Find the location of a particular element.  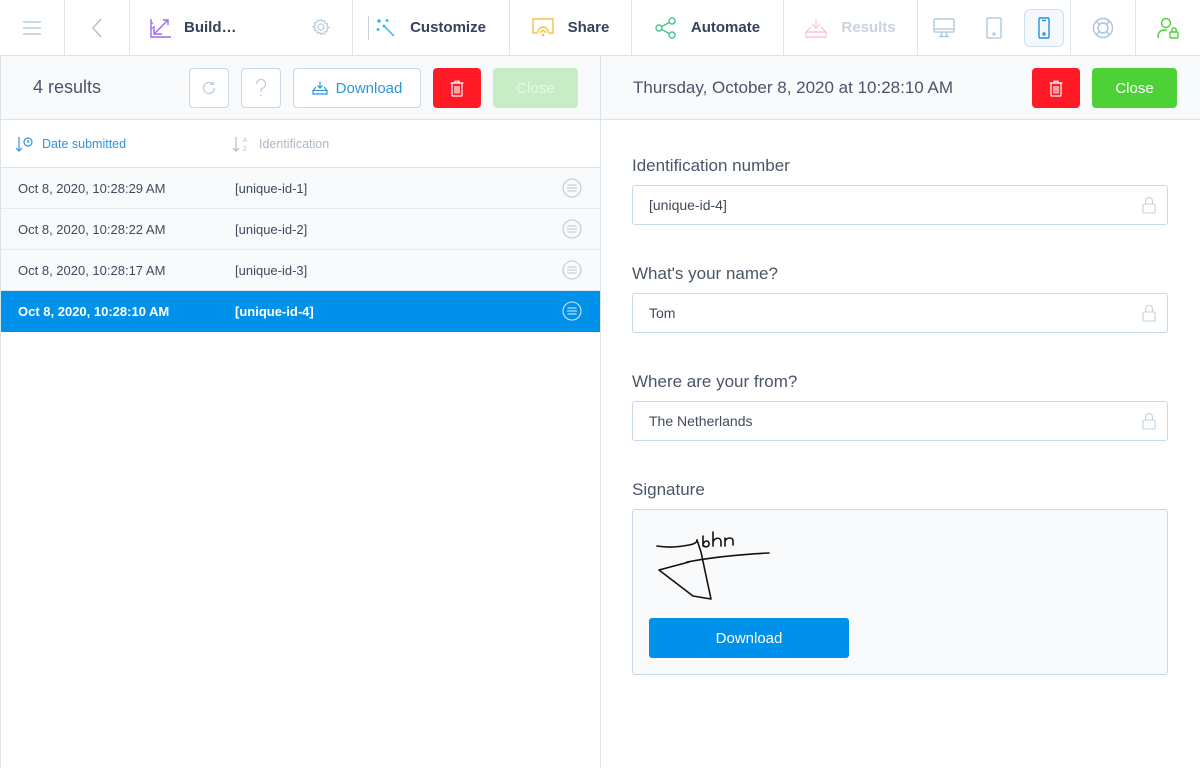

table-row: Oct 8, 2020, 10:28:22 AM [unique-id-2] is located at coordinates (300, 229).